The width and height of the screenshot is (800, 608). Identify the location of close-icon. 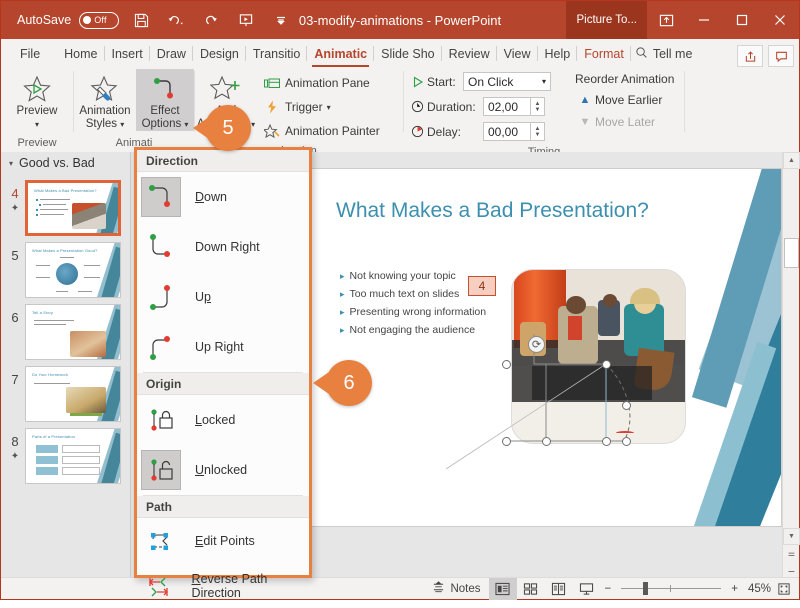
(780, 20).